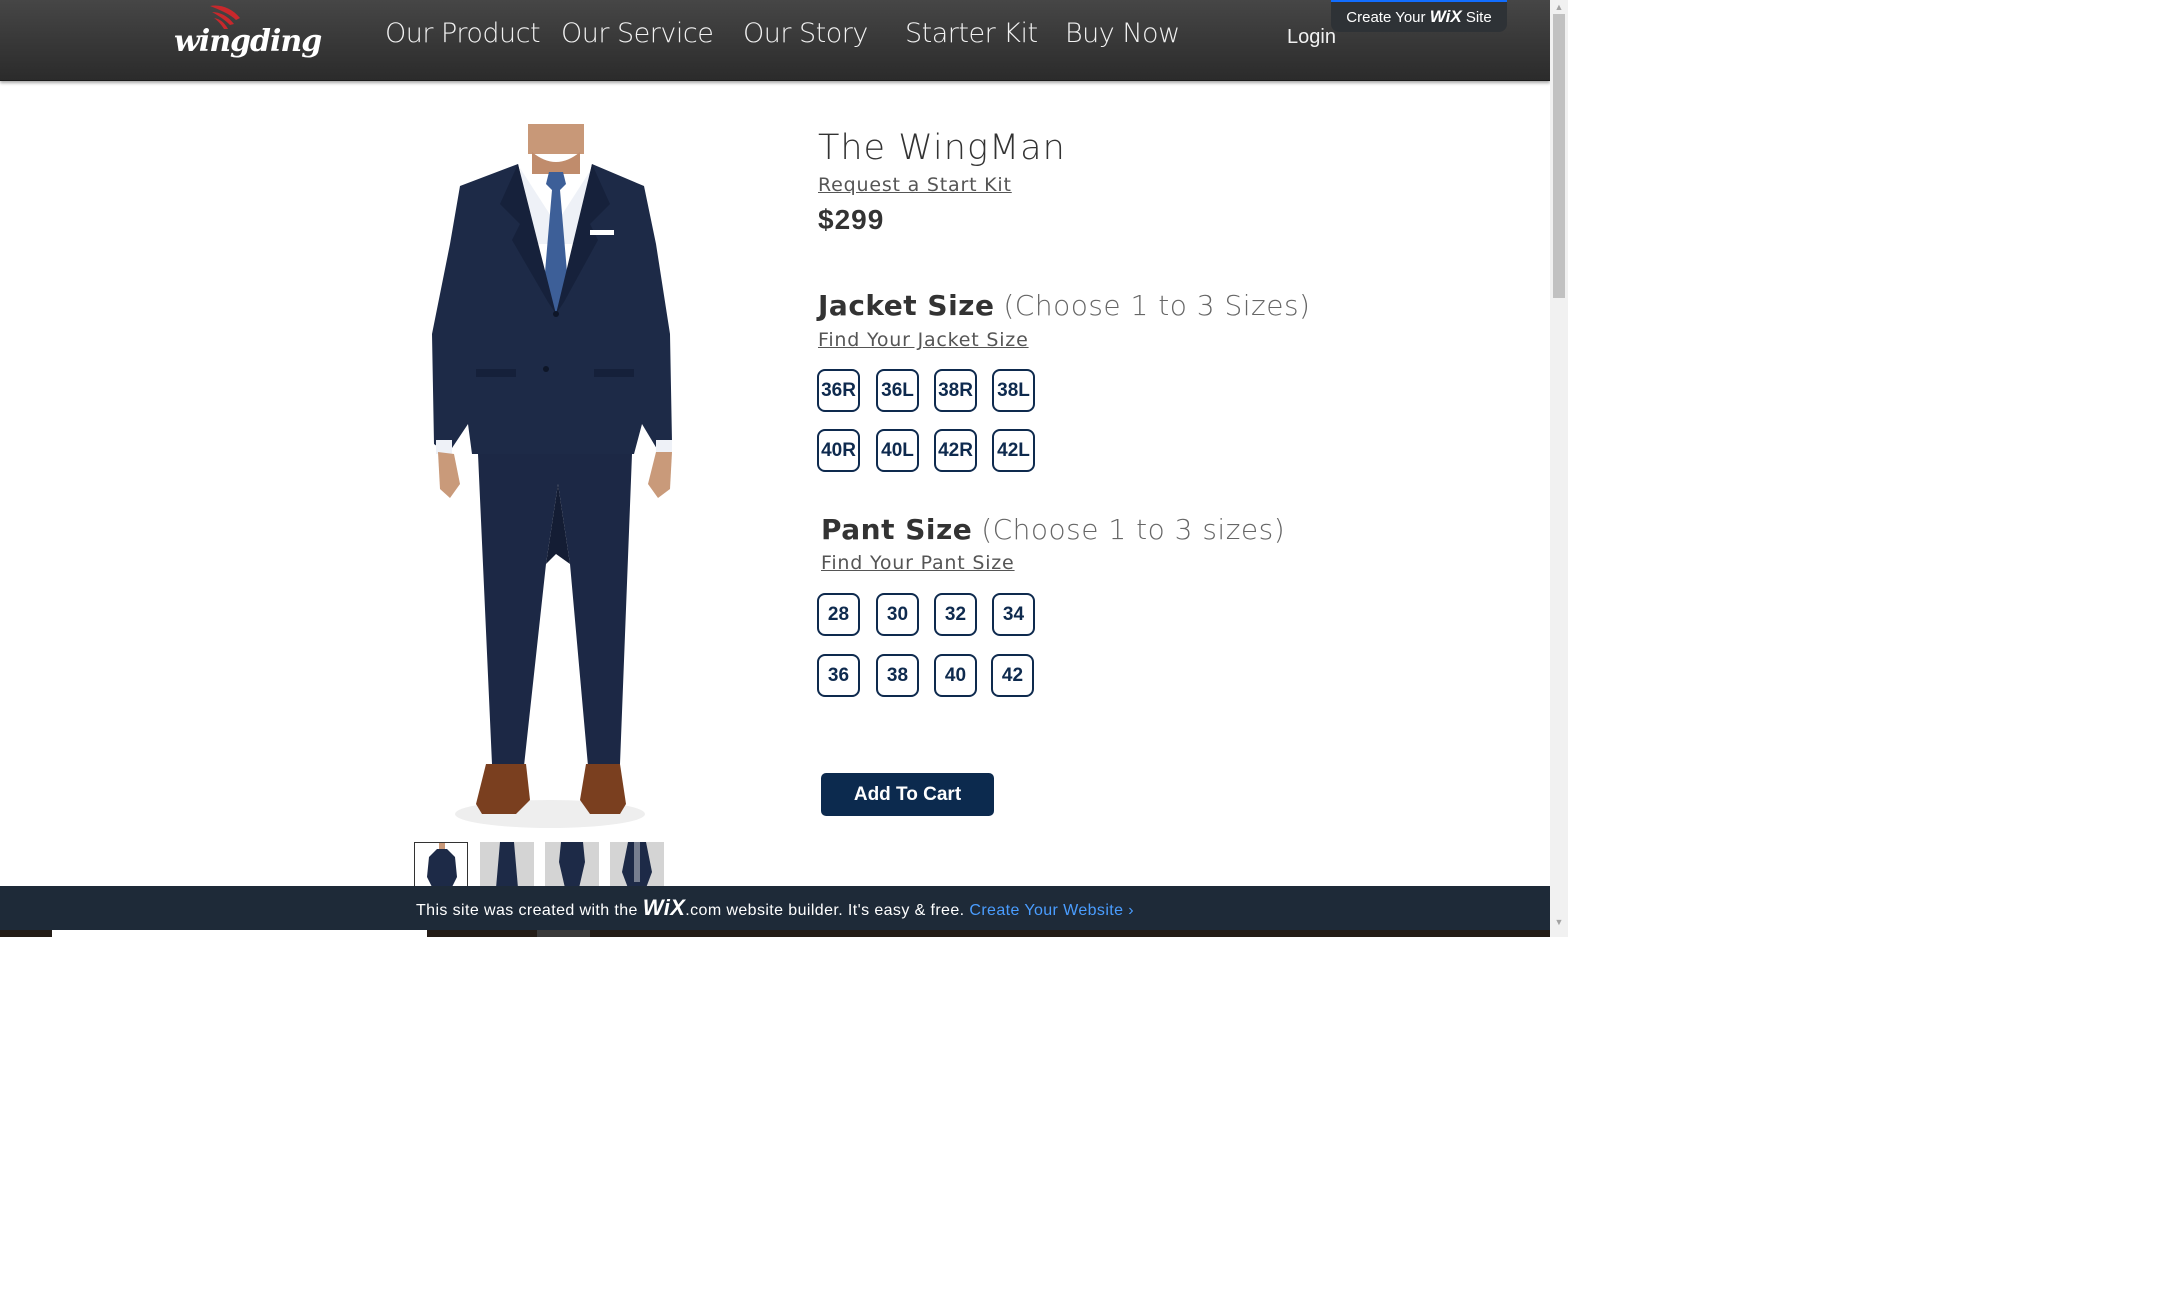  What do you see at coordinates (1133, 529) in the screenshot?
I see `pant-size-note: (Choose 1 to 3 sizes)` at bounding box center [1133, 529].